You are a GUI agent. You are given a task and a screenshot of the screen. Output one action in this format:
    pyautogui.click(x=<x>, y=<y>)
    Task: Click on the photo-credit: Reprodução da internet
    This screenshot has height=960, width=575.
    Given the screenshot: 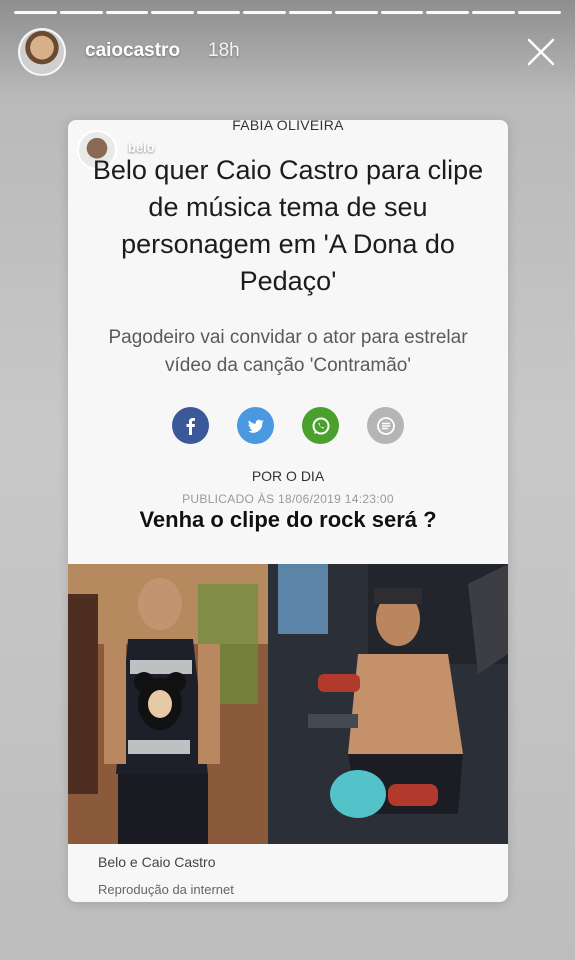 What is the action you would take?
    pyautogui.click(x=166, y=889)
    